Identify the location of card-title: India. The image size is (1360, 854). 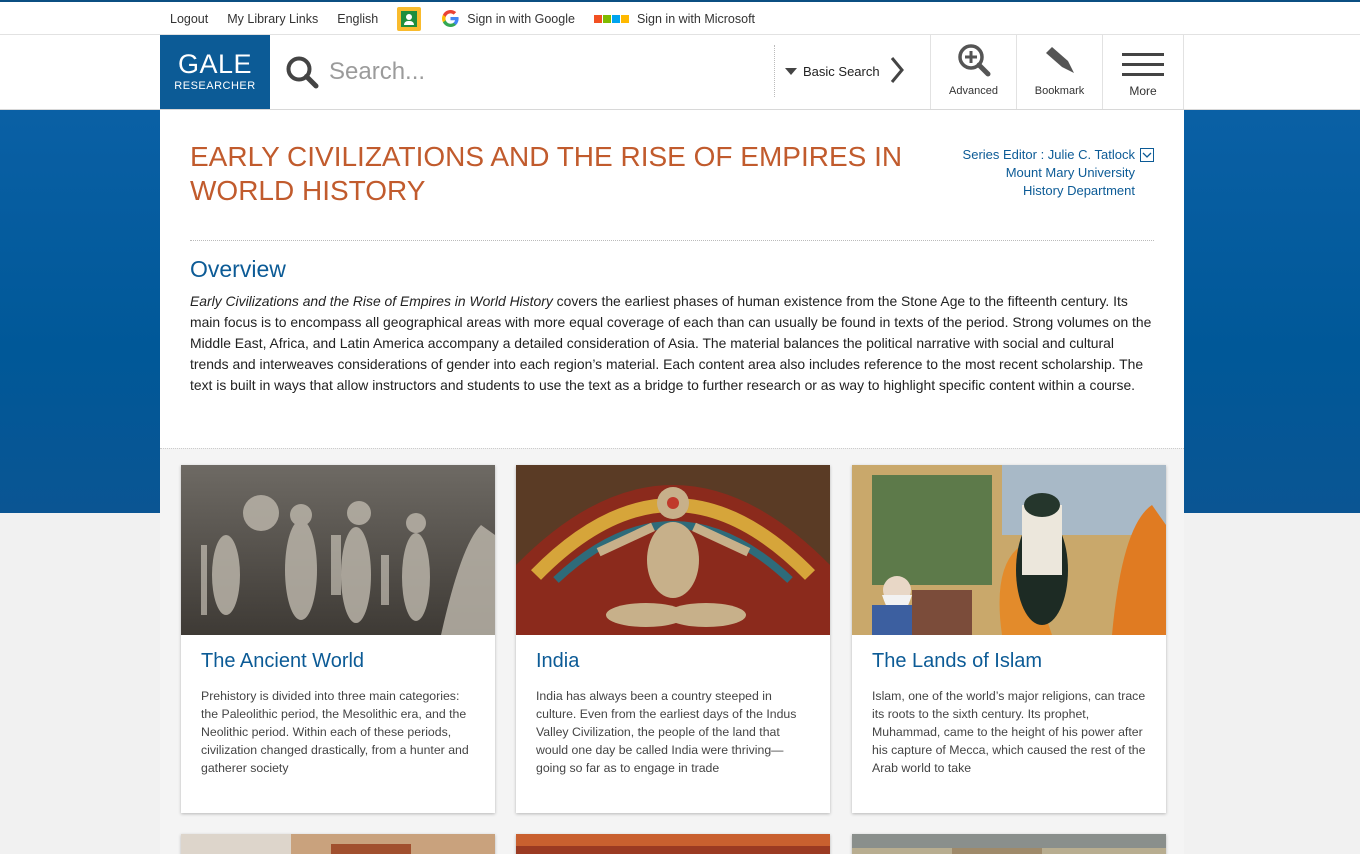
(673, 661).